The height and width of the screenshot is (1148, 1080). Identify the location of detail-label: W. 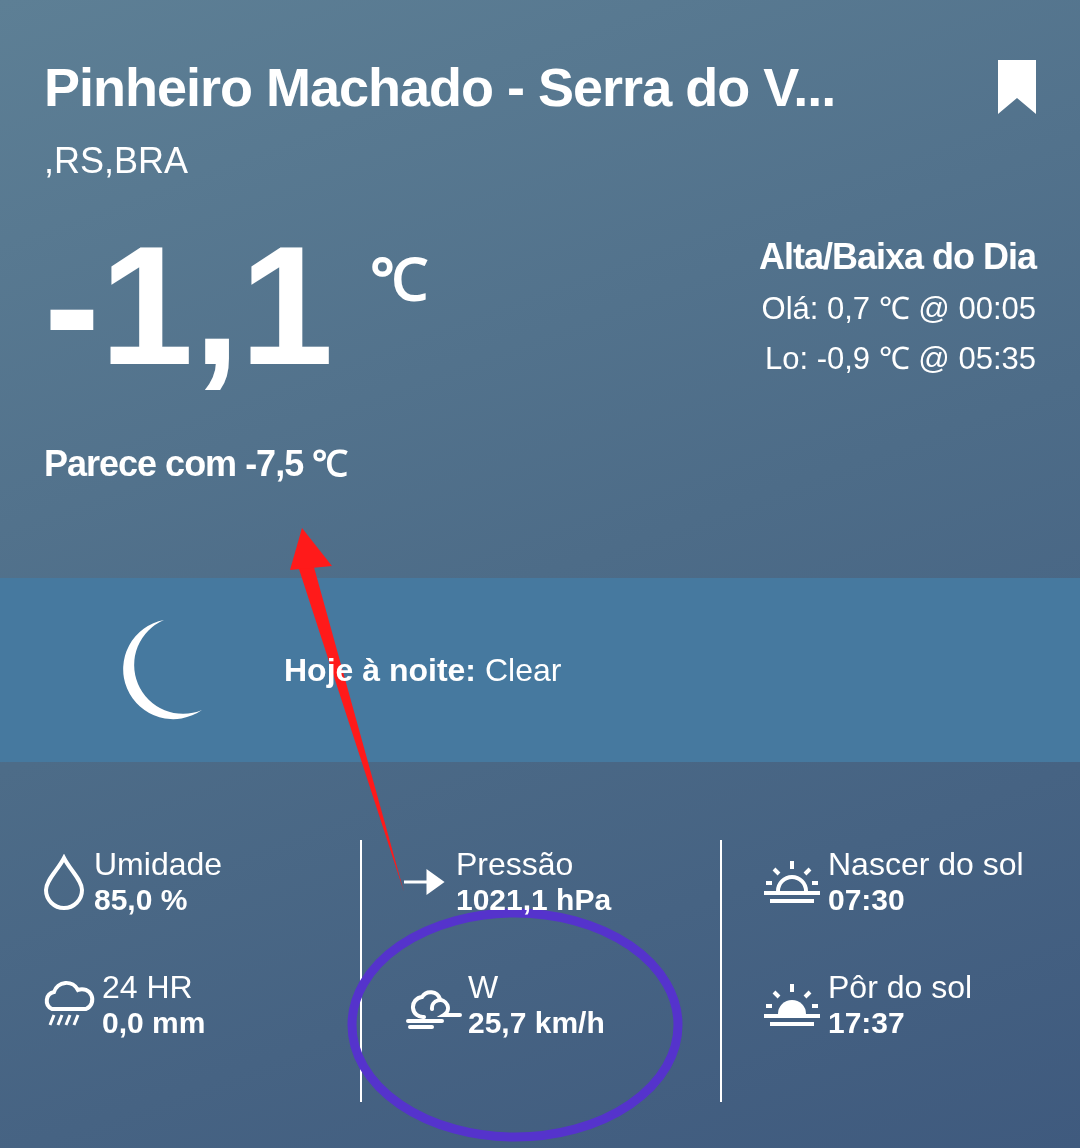
(484, 987).